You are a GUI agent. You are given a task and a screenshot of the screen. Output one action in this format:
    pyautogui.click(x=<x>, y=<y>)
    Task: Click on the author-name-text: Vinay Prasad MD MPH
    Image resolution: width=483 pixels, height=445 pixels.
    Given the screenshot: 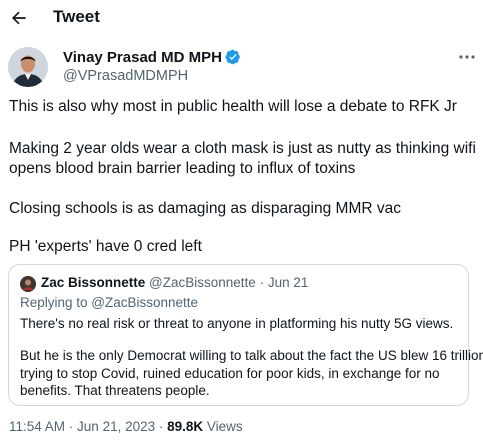 What is the action you would take?
    pyautogui.click(x=142, y=57)
    